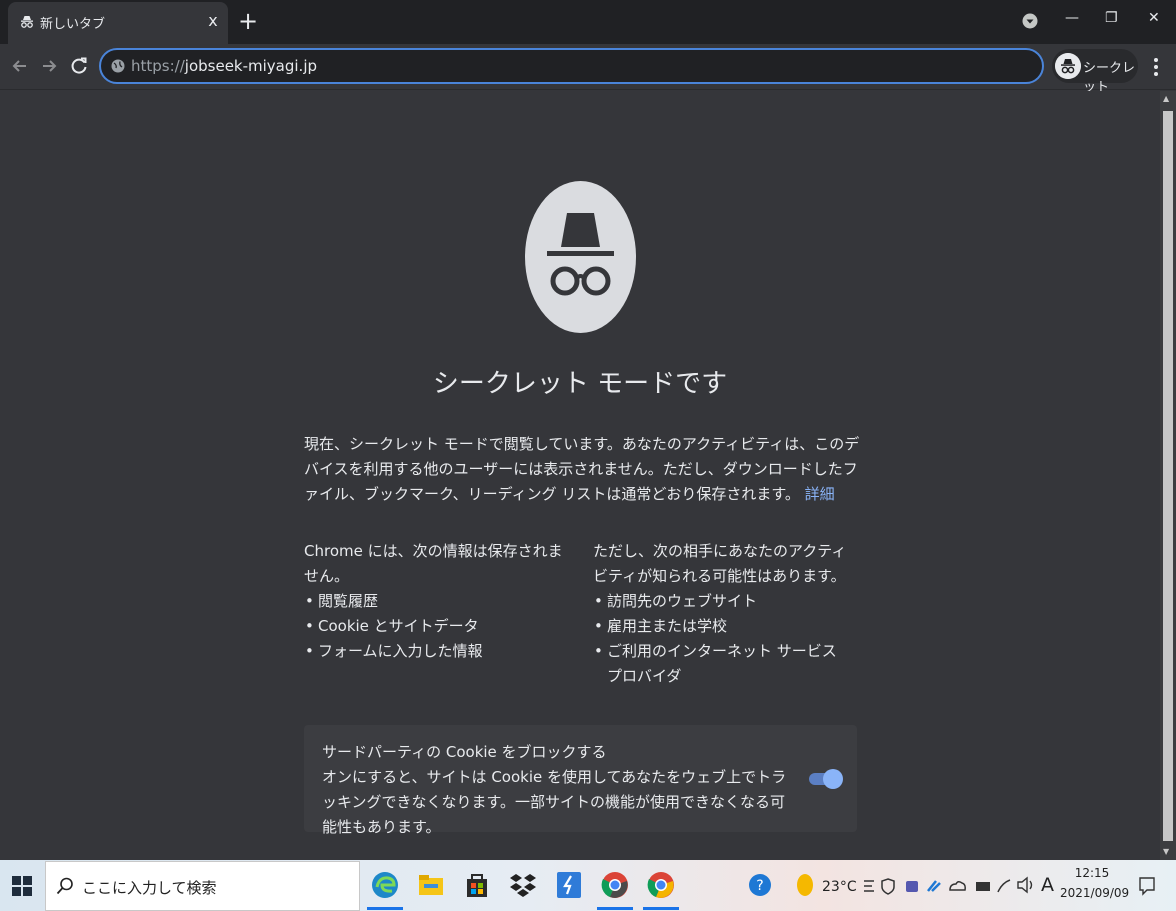 The height and width of the screenshot is (911, 1176). Describe the element at coordinates (1030, 21) in the screenshot. I see `tab-search-icon` at that location.